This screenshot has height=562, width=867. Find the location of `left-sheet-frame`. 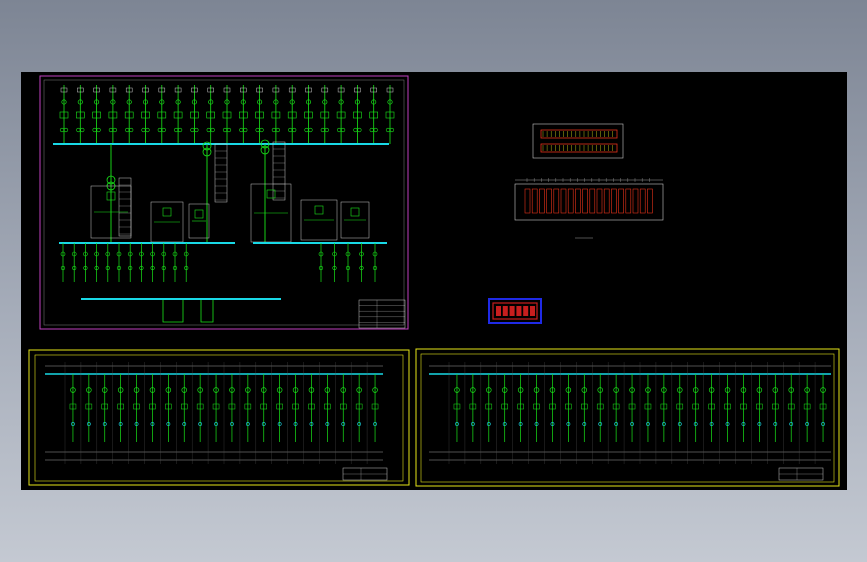

left-sheet-frame is located at coordinates (219, 417).